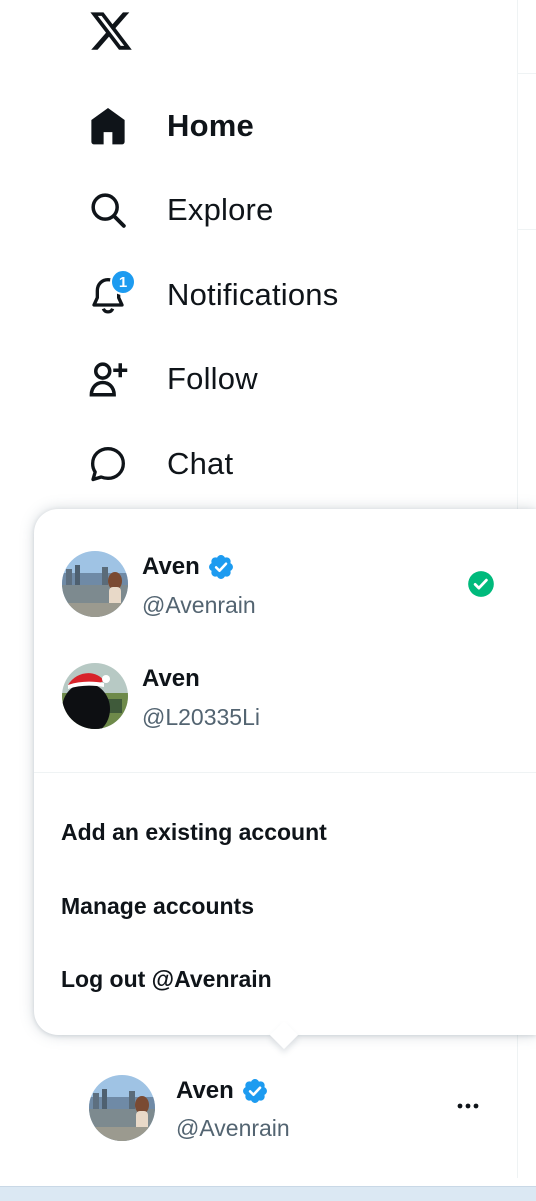 The image size is (536, 1201). Describe the element at coordinates (201, 717) in the screenshot. I see `account-handle: @L20335Li` at that location.